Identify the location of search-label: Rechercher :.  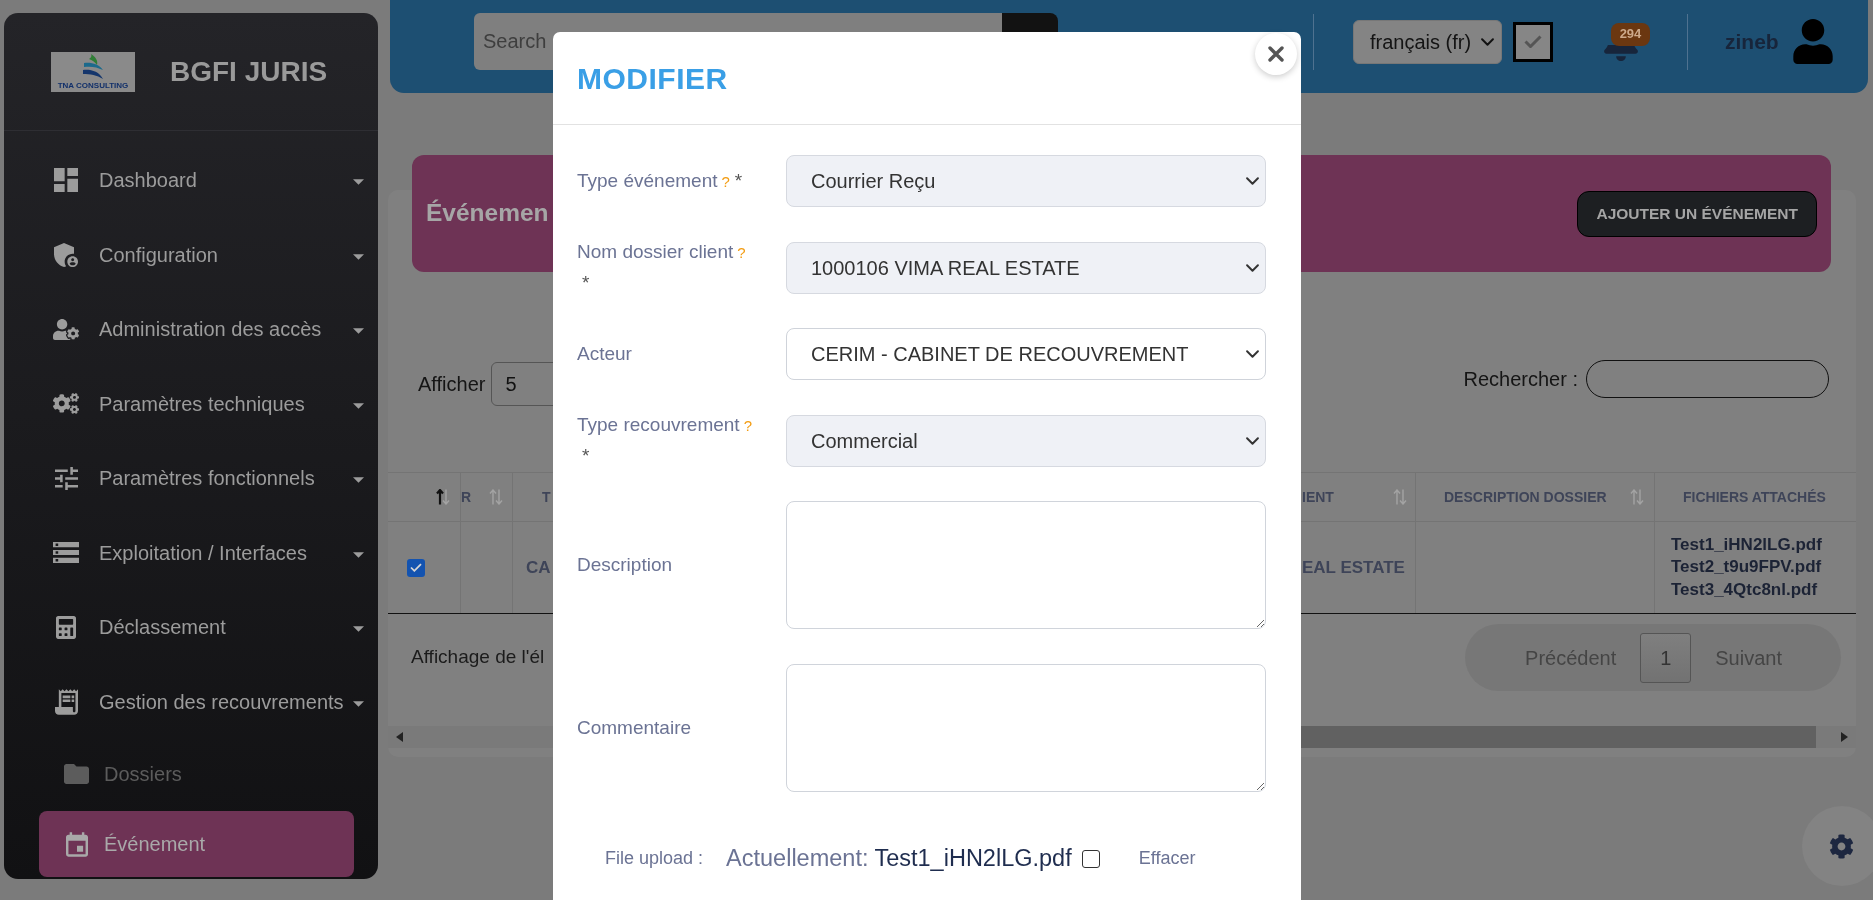
(1520, 379).